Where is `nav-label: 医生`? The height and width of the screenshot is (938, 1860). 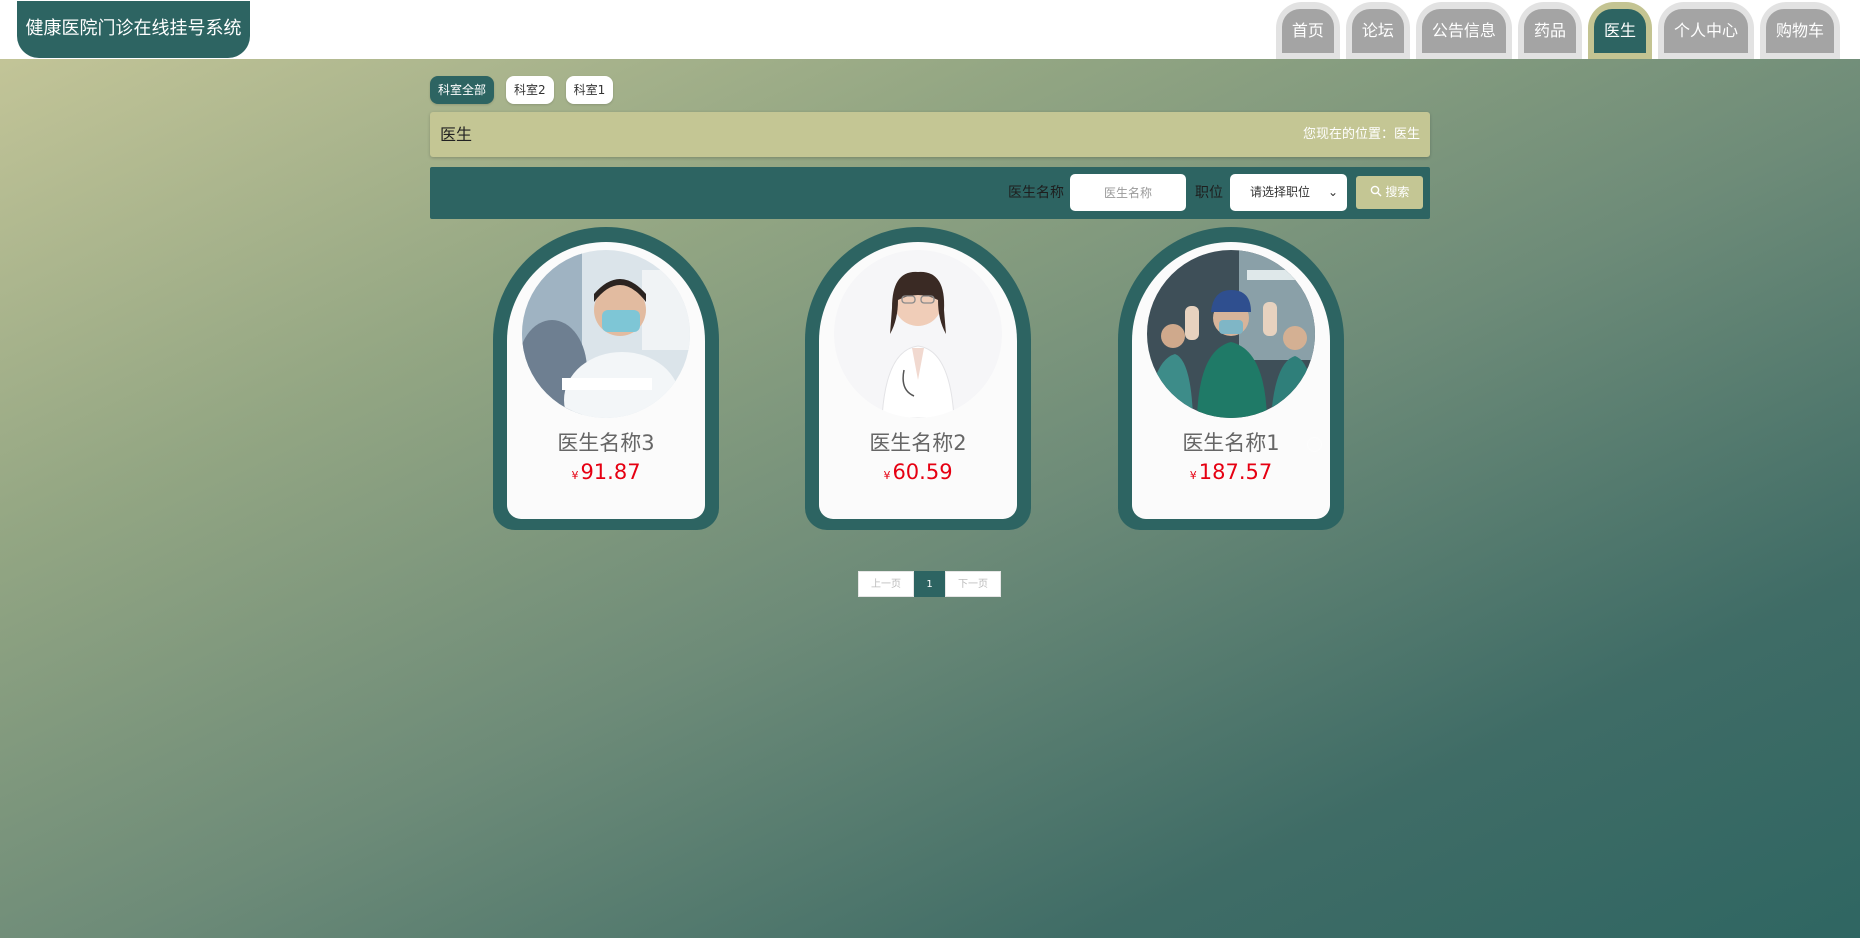
nav-label: 医生 is located at coordinates (1619, 31).